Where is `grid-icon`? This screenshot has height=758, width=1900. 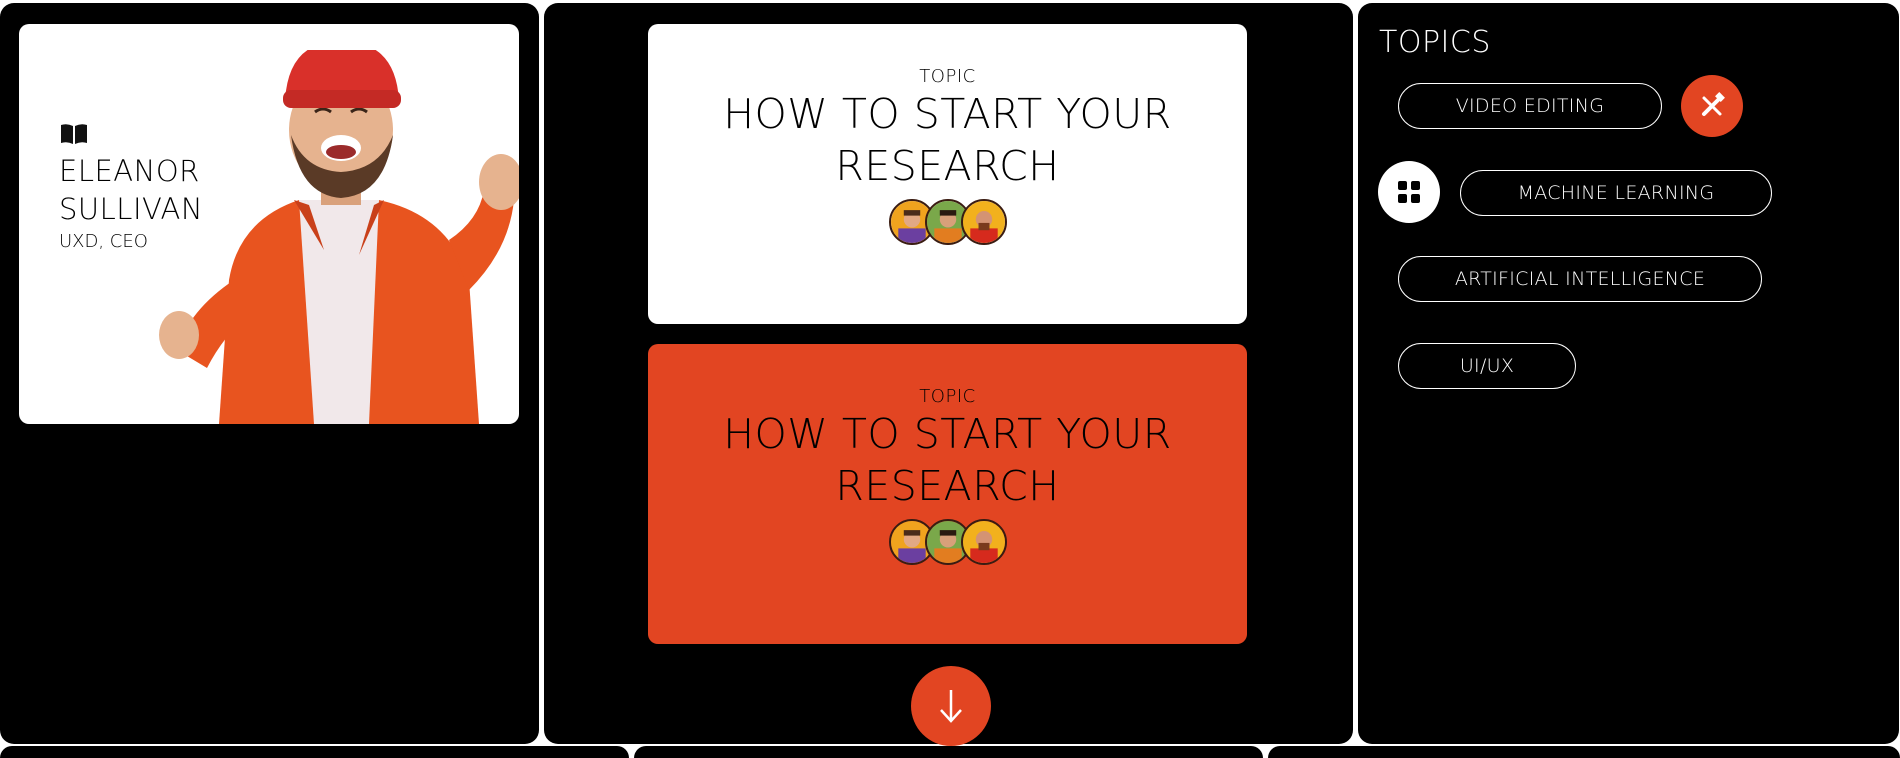 grid-icon is located at coordinates (1409, 192).